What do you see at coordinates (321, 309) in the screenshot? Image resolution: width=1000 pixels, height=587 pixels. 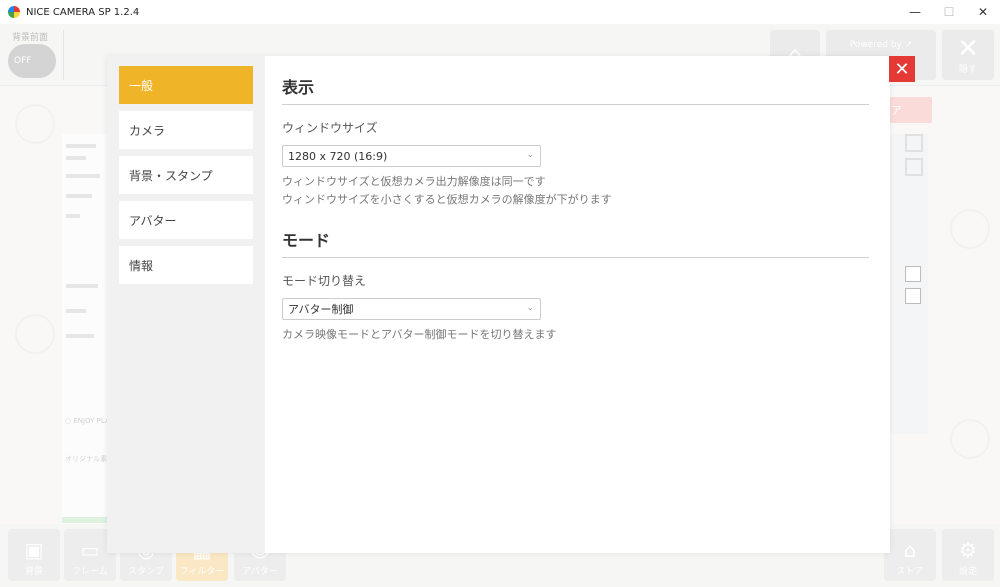 I see `mode-value: アバター制御` at bounding box center [321, 309].